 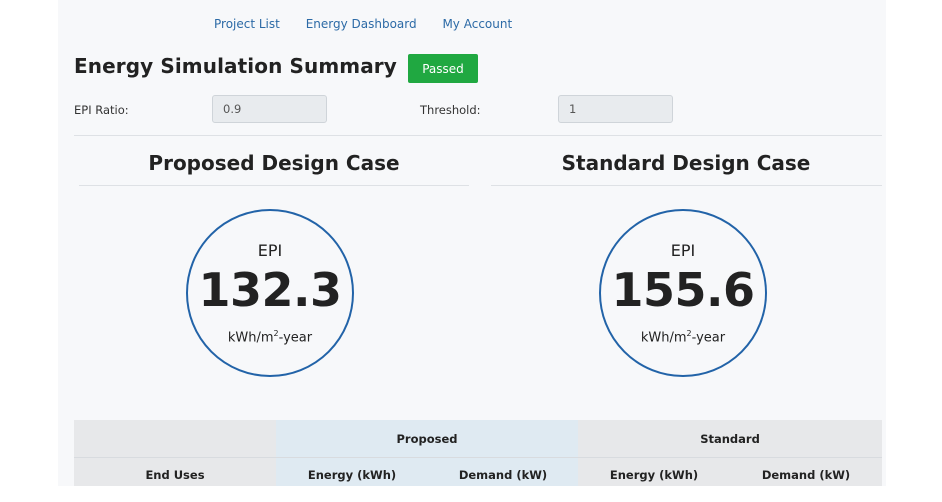 I want to click on threshold-field, so click(x=615, y=109).